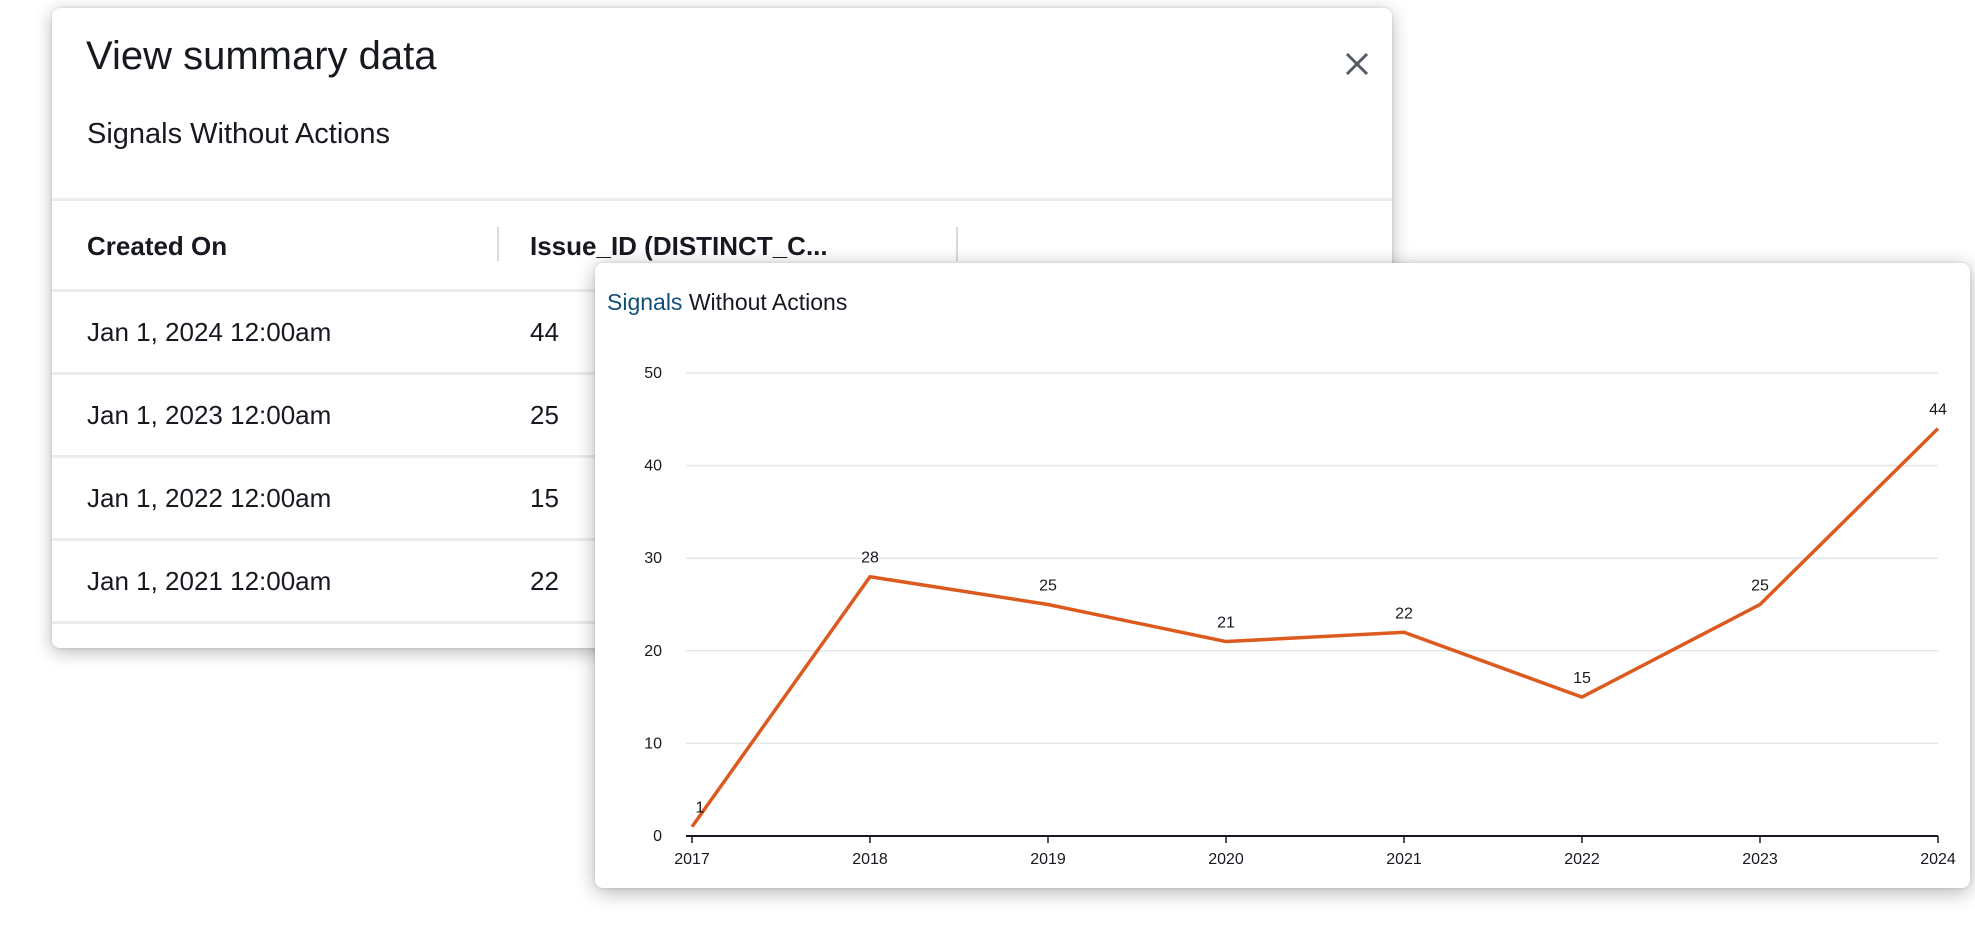  What do you see at coordinates (1938, 859) in the screenshot?
I see `x-tick-label: 2024` at bounding box center [1938, 859].